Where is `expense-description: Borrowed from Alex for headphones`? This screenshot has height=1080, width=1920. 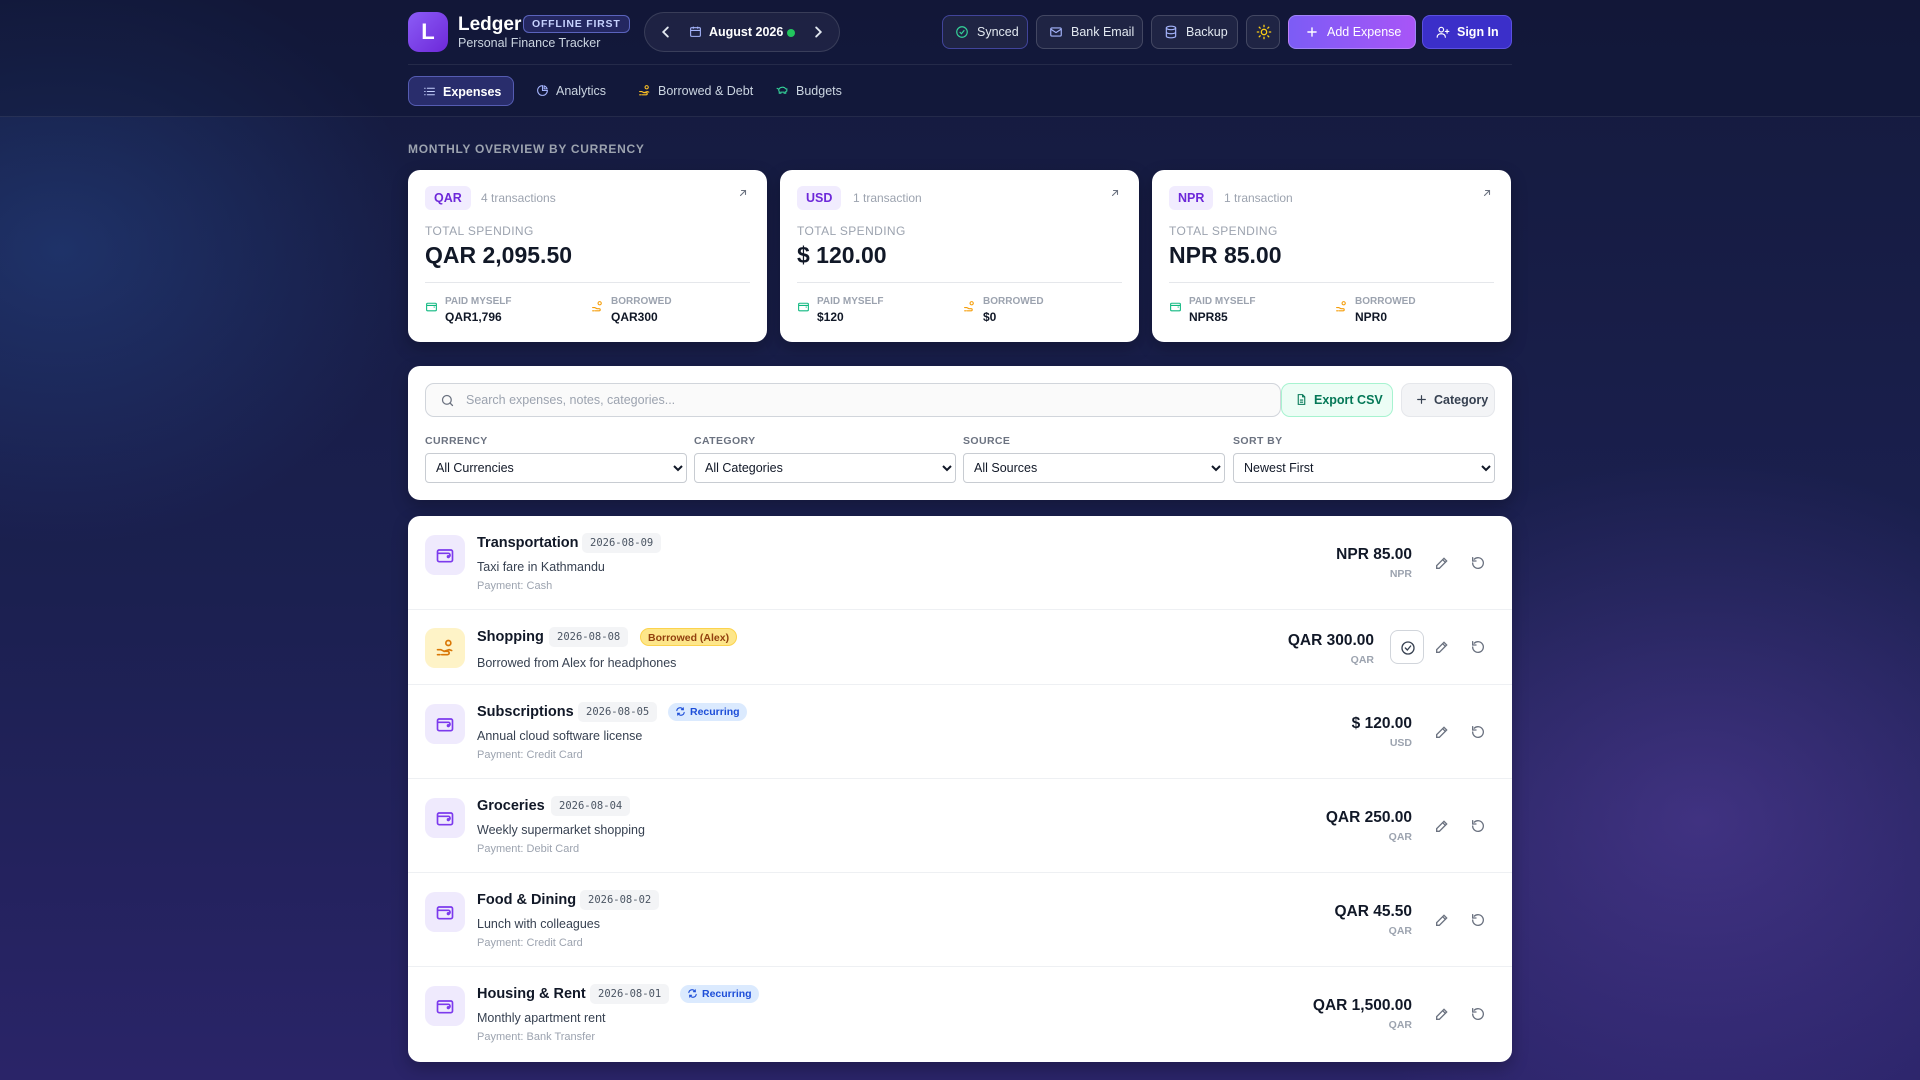
expense-description: Borrowed from Alex for headphones is located at coordinates (577, 663).